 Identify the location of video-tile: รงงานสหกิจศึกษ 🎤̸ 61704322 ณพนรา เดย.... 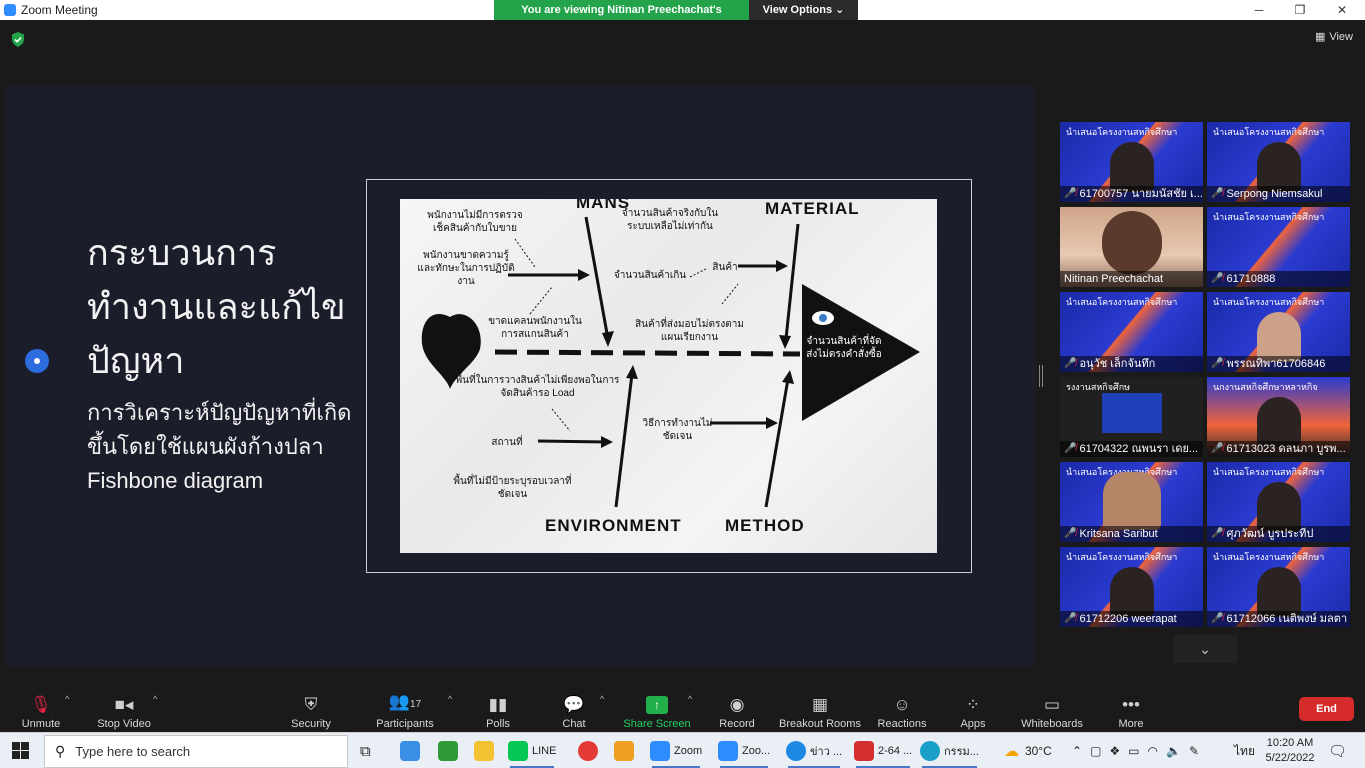
(1131, 417).